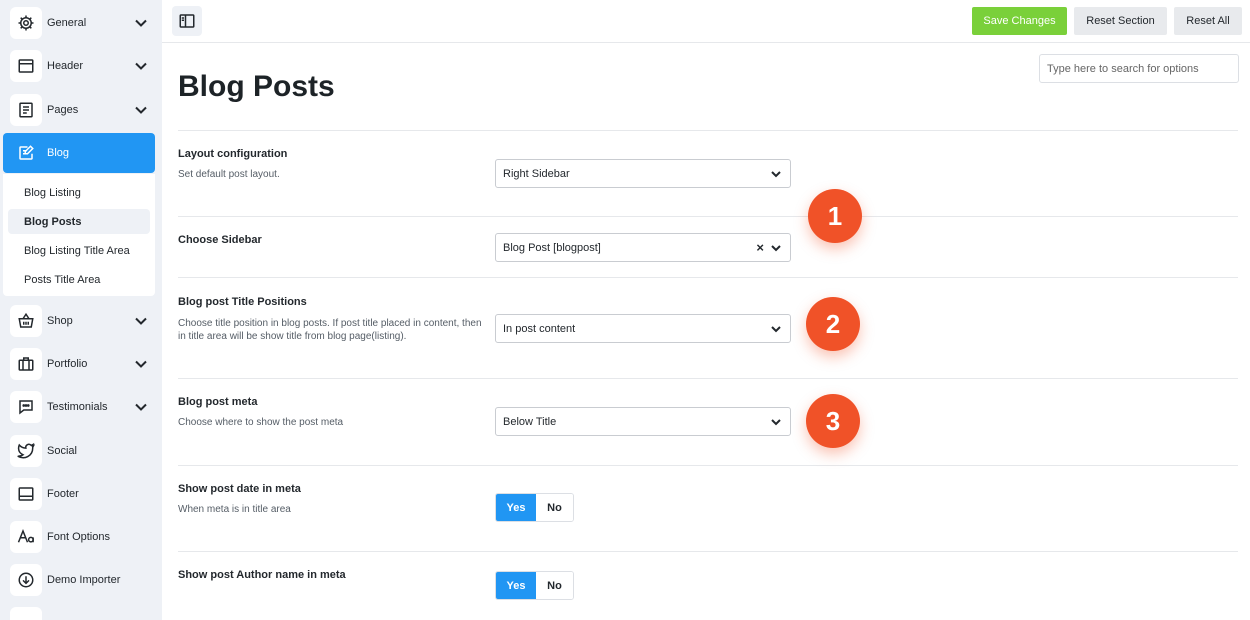 This screenshot has width=1250, height=620. I want to click on sidebar-item-label: Pages, so click(63, 110).